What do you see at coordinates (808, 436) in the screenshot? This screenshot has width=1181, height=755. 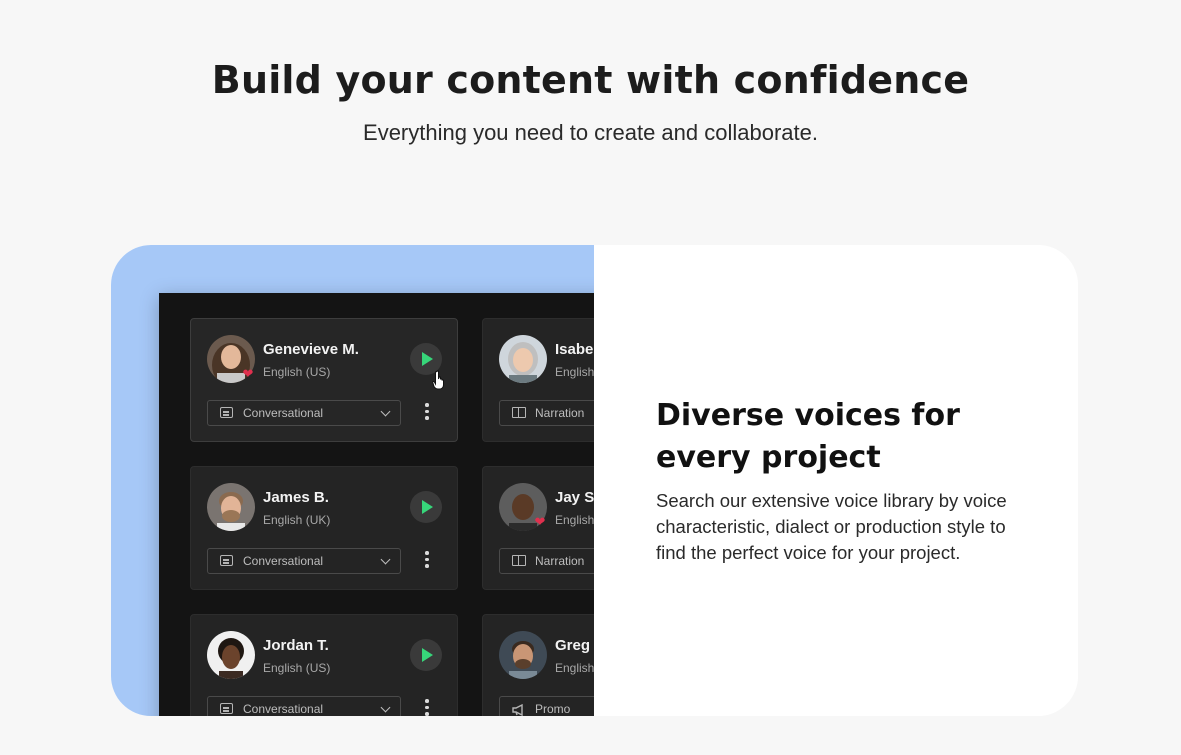 I see `feature-heading: Diverse voices for every project` at bounding box center [808, 436].